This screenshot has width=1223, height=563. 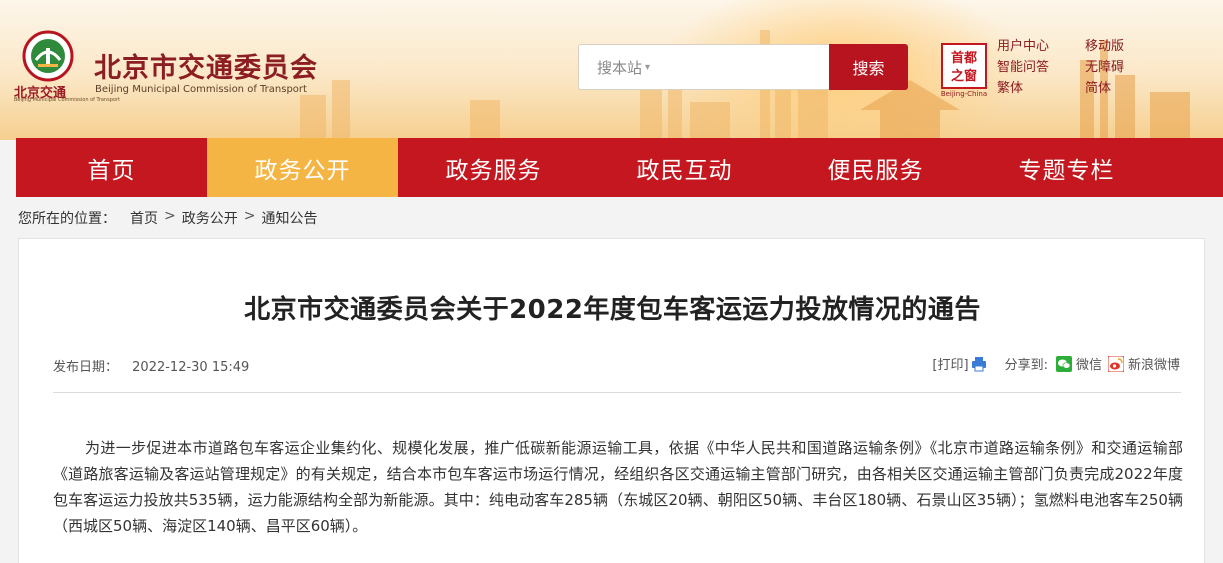 I want to click on share-weibo-link: 新浪微博, so click(x=1154, y=363).